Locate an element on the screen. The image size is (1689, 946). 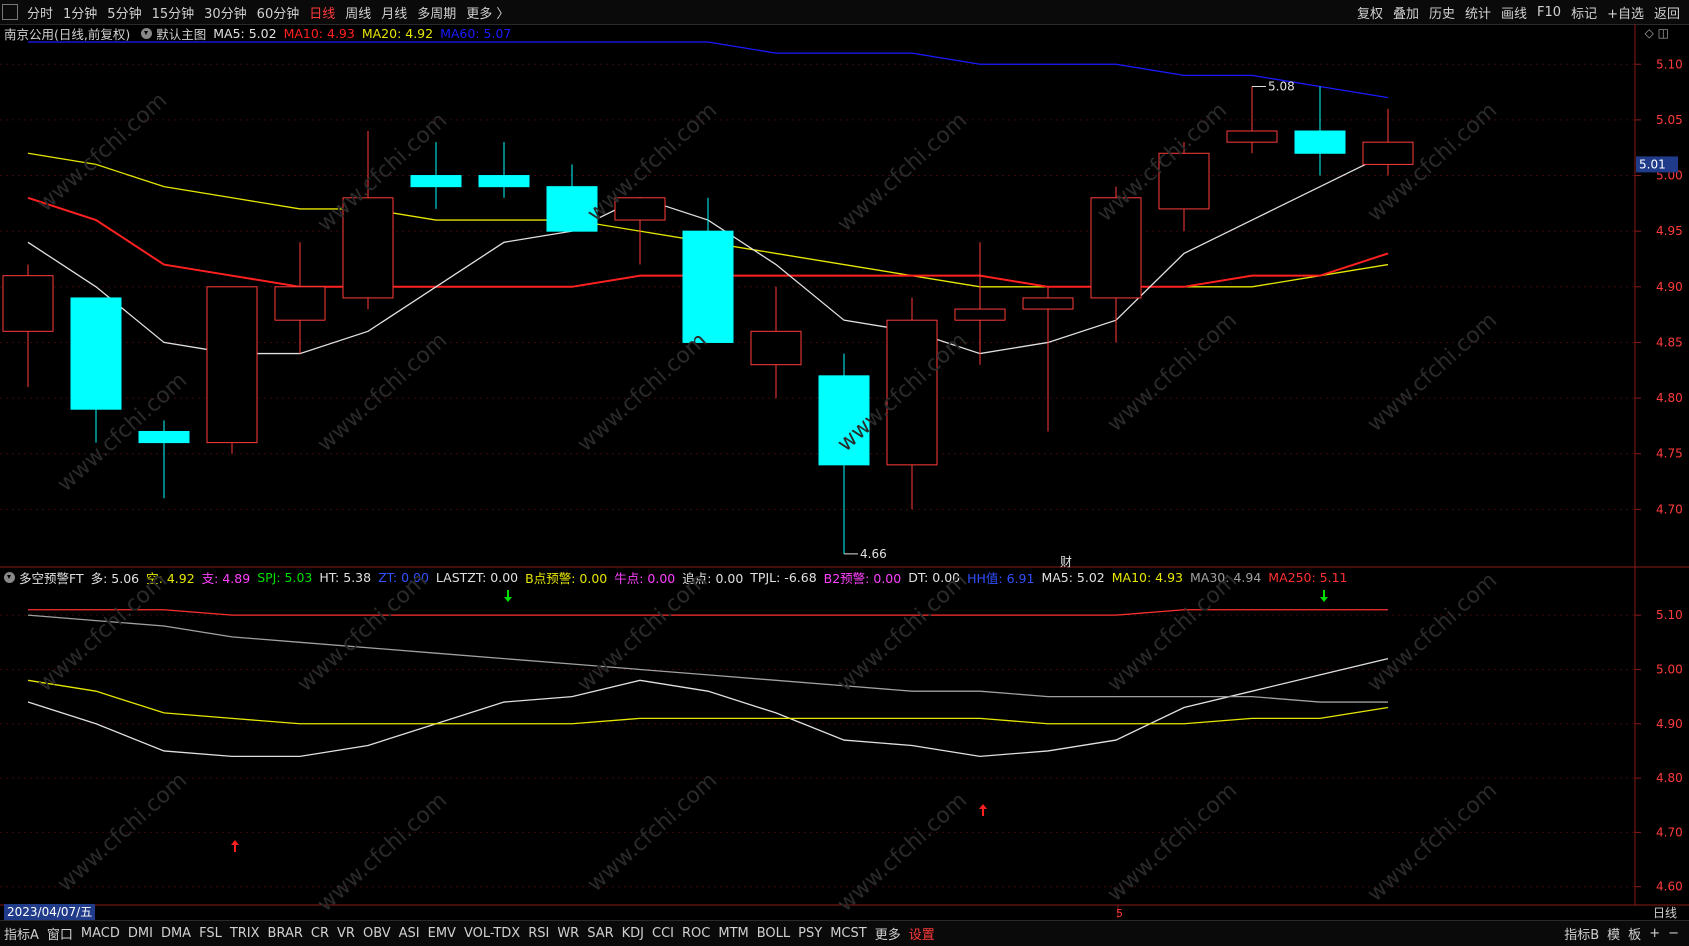
indicator-tab-13: VOL-TDX is located at coordinates (492, 933).